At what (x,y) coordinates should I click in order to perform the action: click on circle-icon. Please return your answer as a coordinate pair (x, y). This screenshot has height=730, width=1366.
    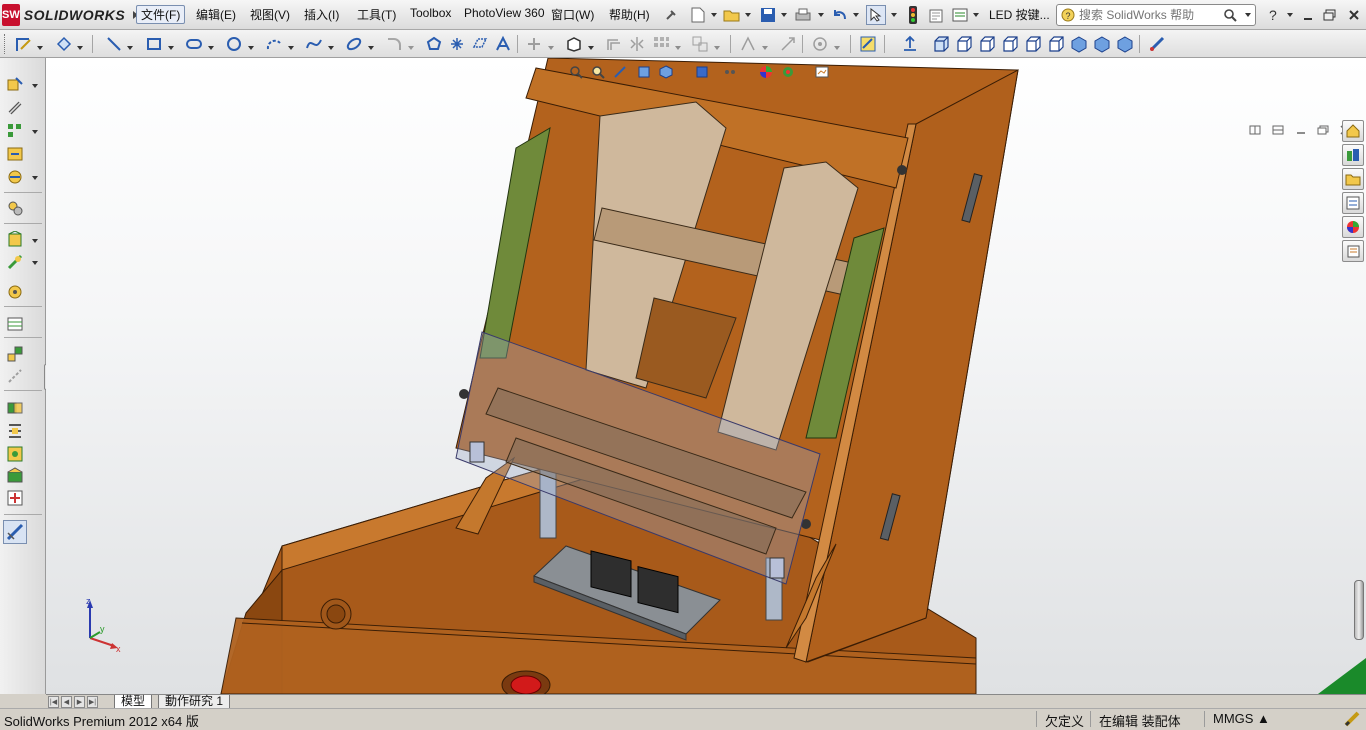
    Looking at the image, I should click on (234, 44).